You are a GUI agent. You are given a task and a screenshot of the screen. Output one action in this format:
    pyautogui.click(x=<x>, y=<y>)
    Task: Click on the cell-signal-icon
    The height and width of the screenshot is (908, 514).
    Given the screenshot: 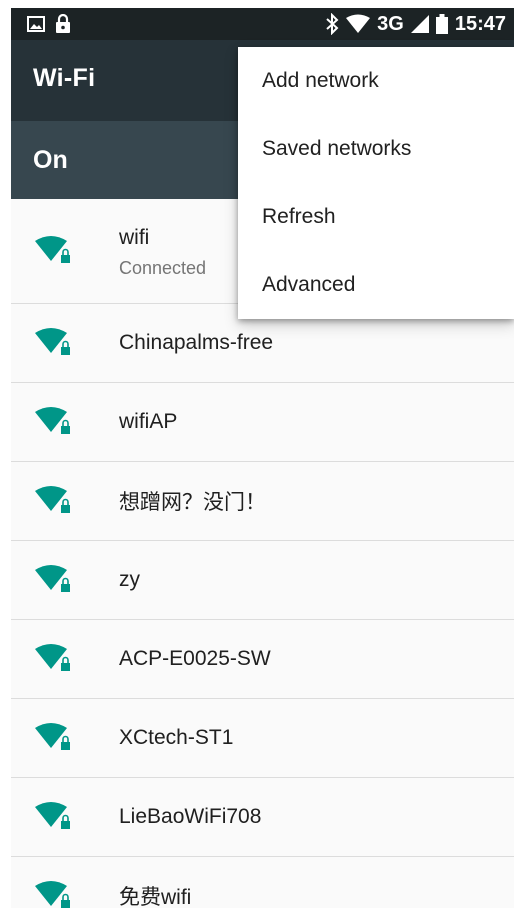 What is the action you would take?
    pyautogui.click(x=419, y=24)
    